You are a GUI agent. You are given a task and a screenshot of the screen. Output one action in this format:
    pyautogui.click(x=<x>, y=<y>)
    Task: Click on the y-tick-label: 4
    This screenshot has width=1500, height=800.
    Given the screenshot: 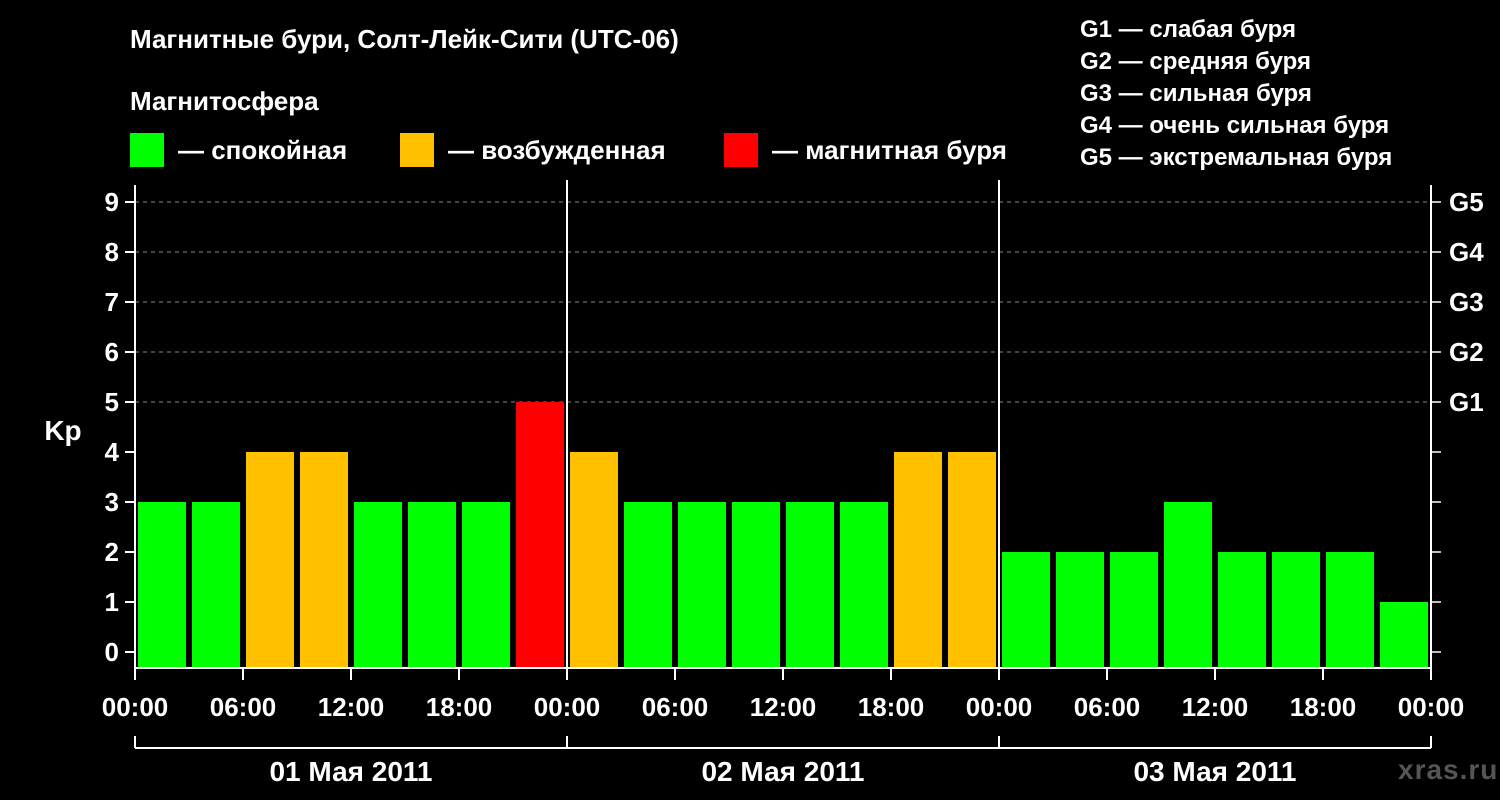 What is the action you would take?
    pyautogui.click(x=112, y=452)
    